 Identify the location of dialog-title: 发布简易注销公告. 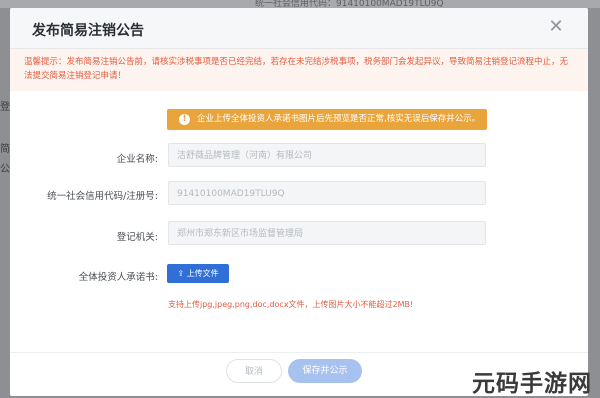
(88, 31).